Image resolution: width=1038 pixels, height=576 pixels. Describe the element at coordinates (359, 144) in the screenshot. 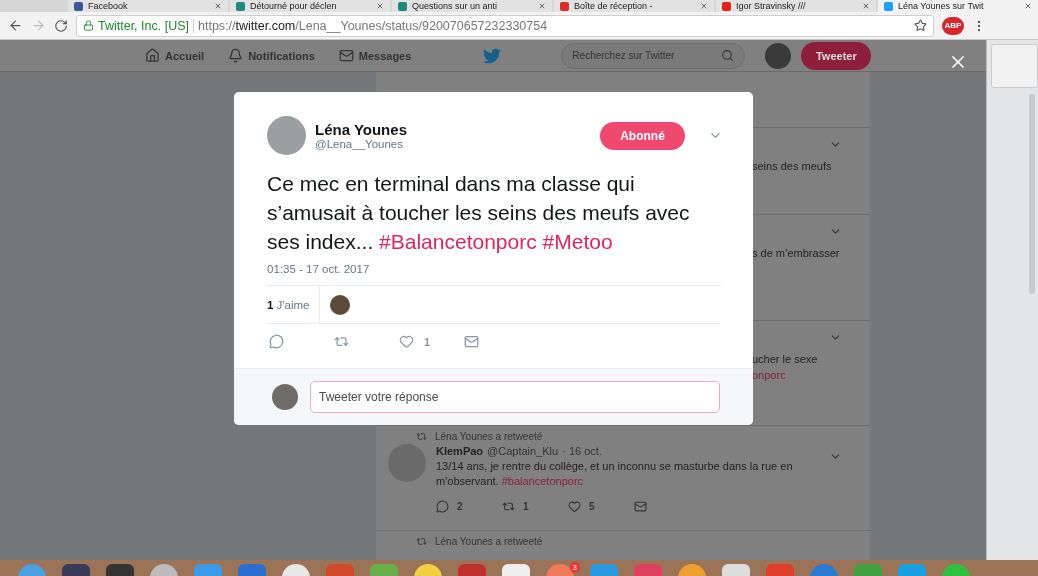

I see `user-handle: @Lena__Younes` at that location.